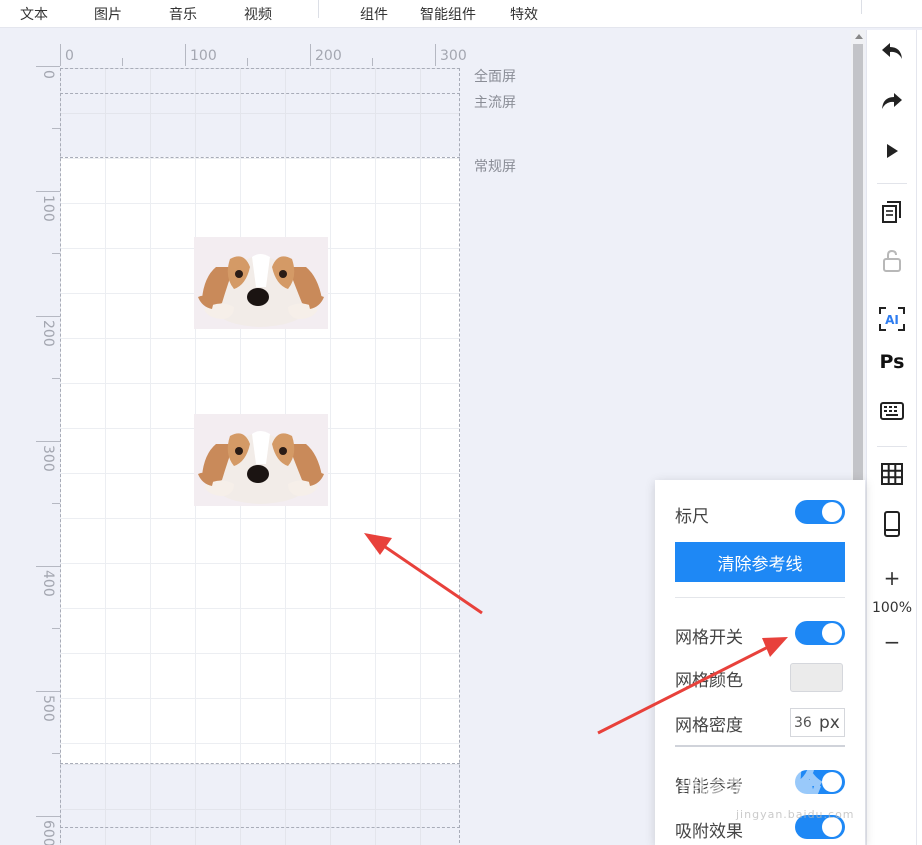  I want to click on unlock-icon, so click(892, 260).